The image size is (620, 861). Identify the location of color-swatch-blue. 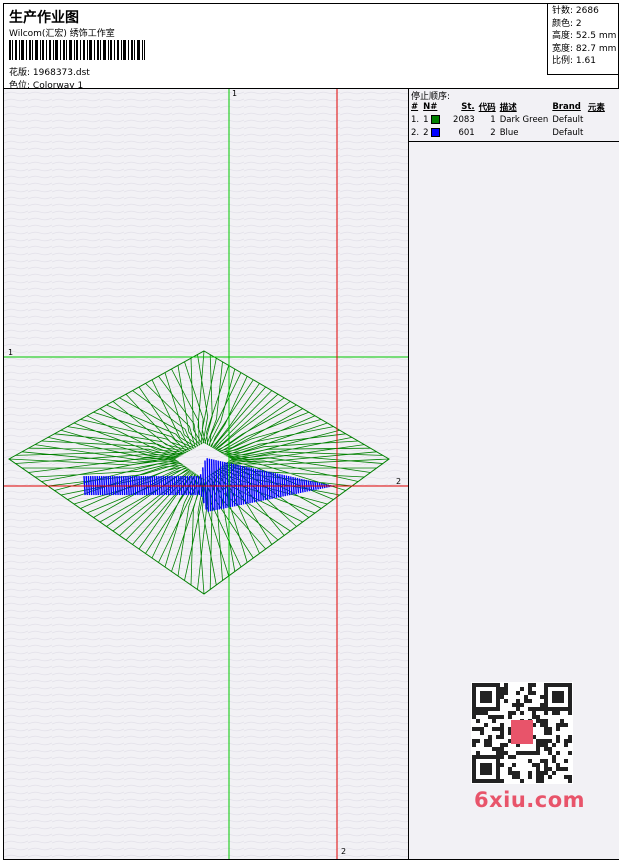
(436, 132).